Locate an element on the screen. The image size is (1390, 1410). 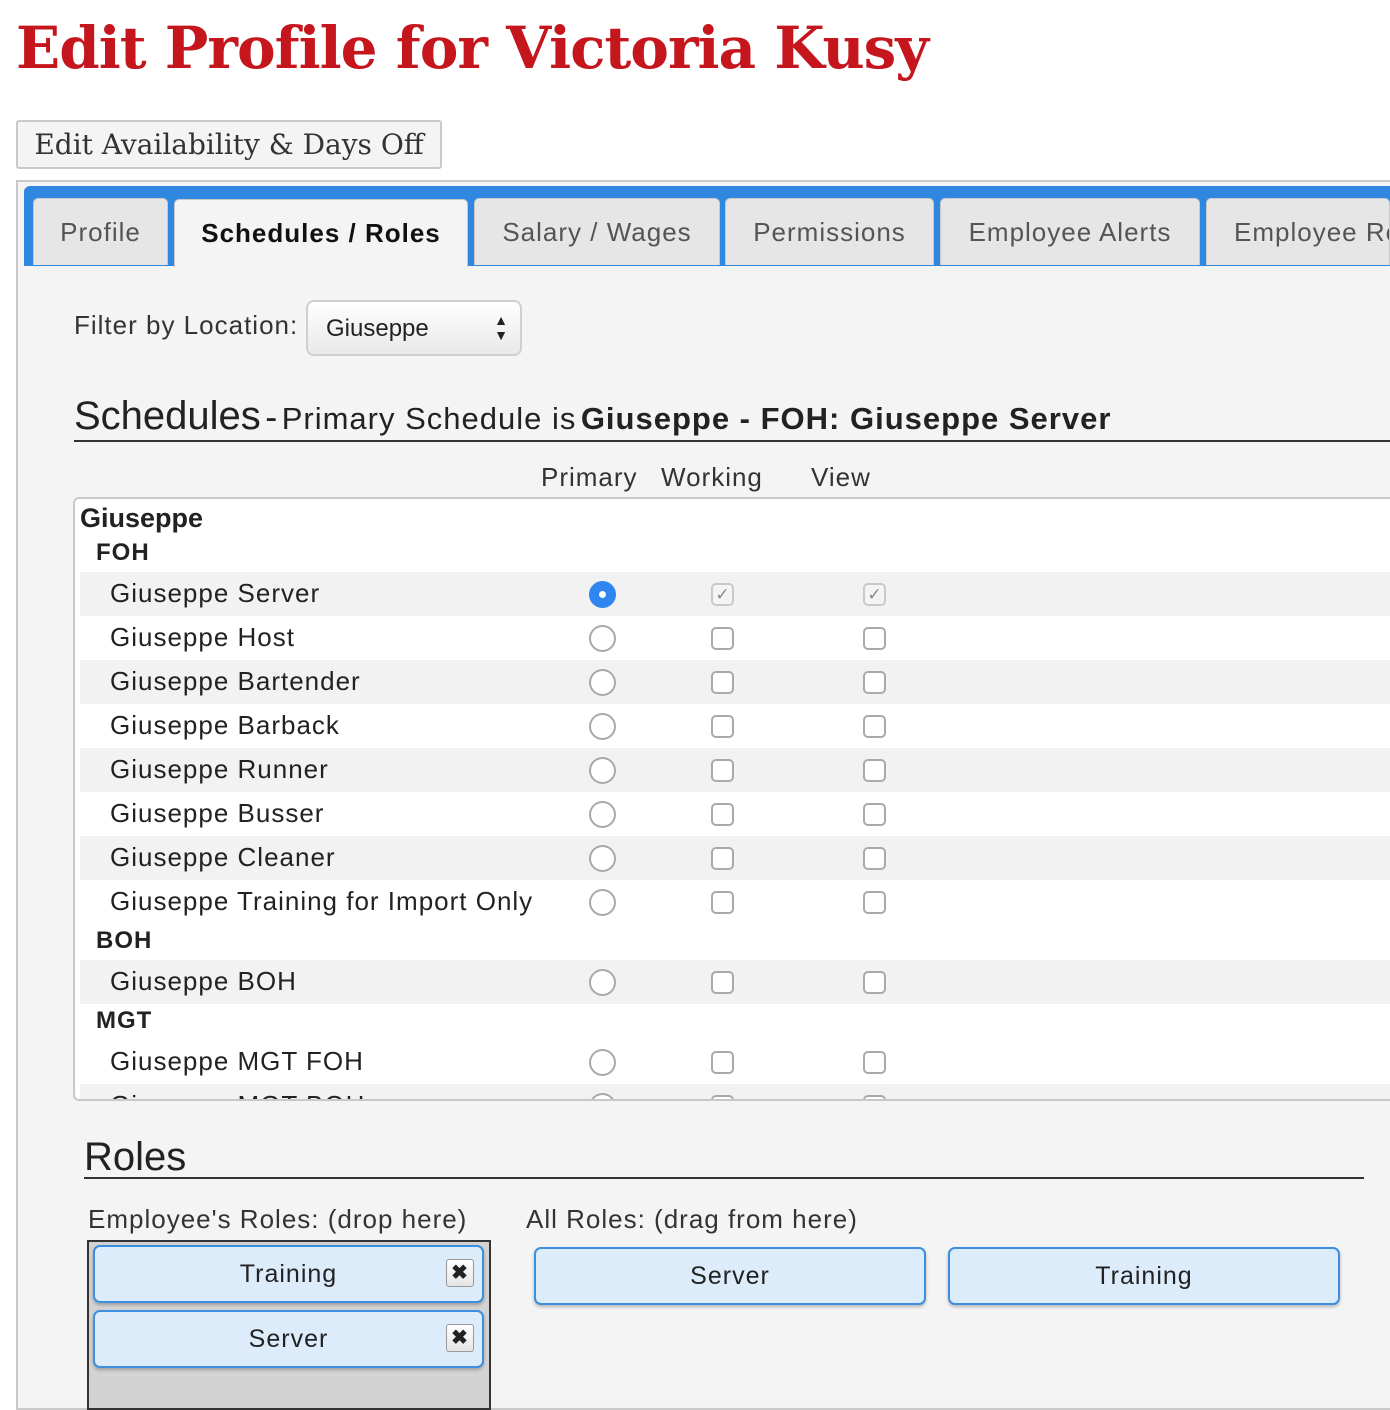
group-boh: BOH is located at coordinates (124, 940).